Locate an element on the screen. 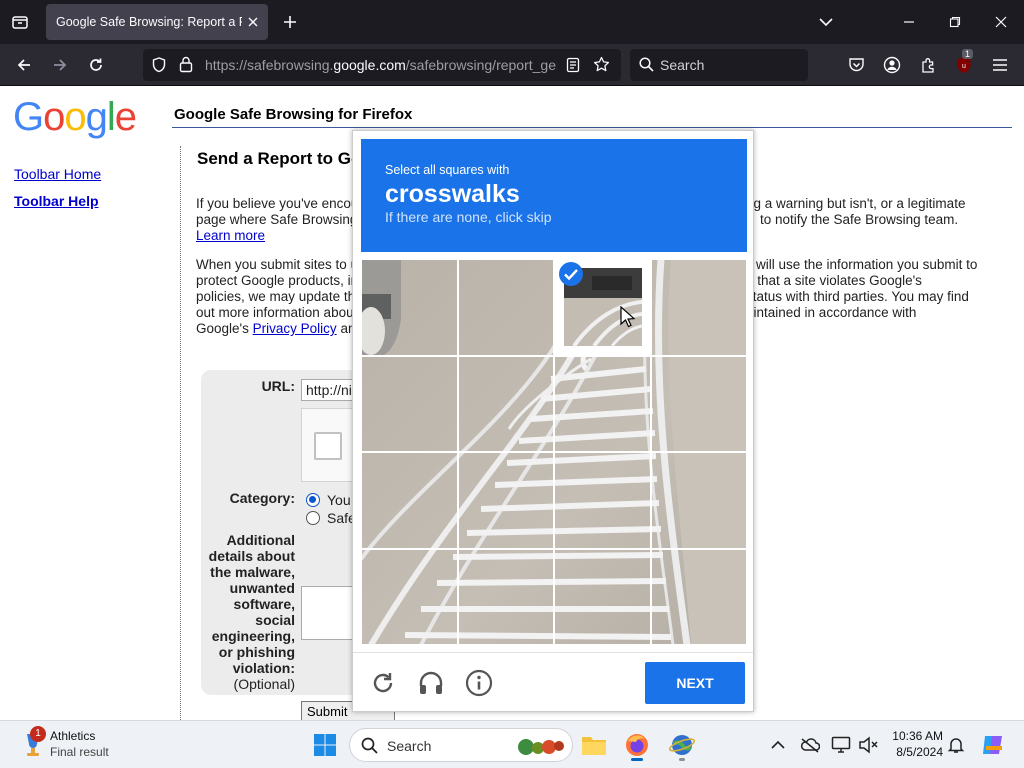 Image resolution: width=1024 pixels, height=768 pixels. submission-line: out more information about is located at coordinates (277, 312).